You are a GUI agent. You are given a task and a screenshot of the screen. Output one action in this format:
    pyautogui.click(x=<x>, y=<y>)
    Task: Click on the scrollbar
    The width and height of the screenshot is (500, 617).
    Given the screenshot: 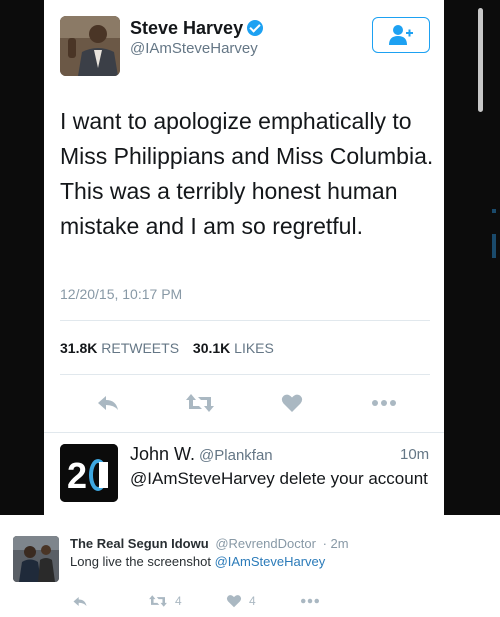 What is the action you would take?
    pyautogui.click(x=480, y=60)
    